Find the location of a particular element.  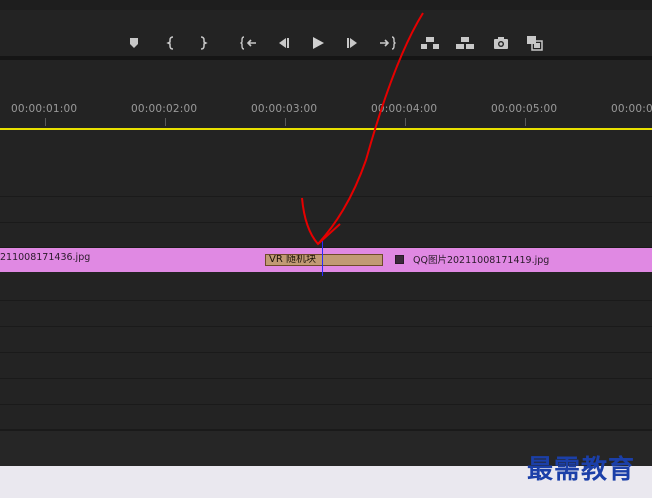

comparison-view-icon is located at coordinates (535, 43).